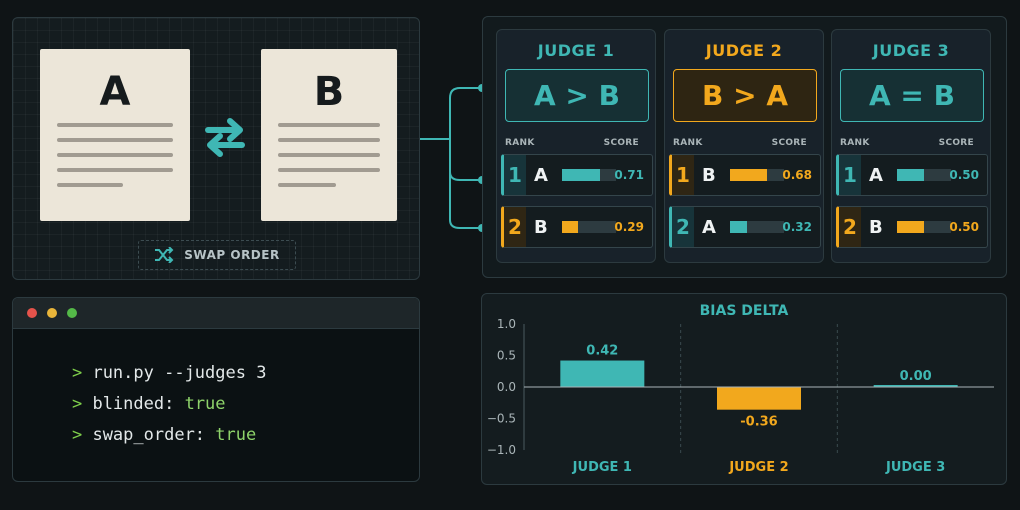 This screenshot has height=510, width=1020. Describe the element at coordinates (77, 435) in the screenshot. I see `prompt-symbol: >` at that location.